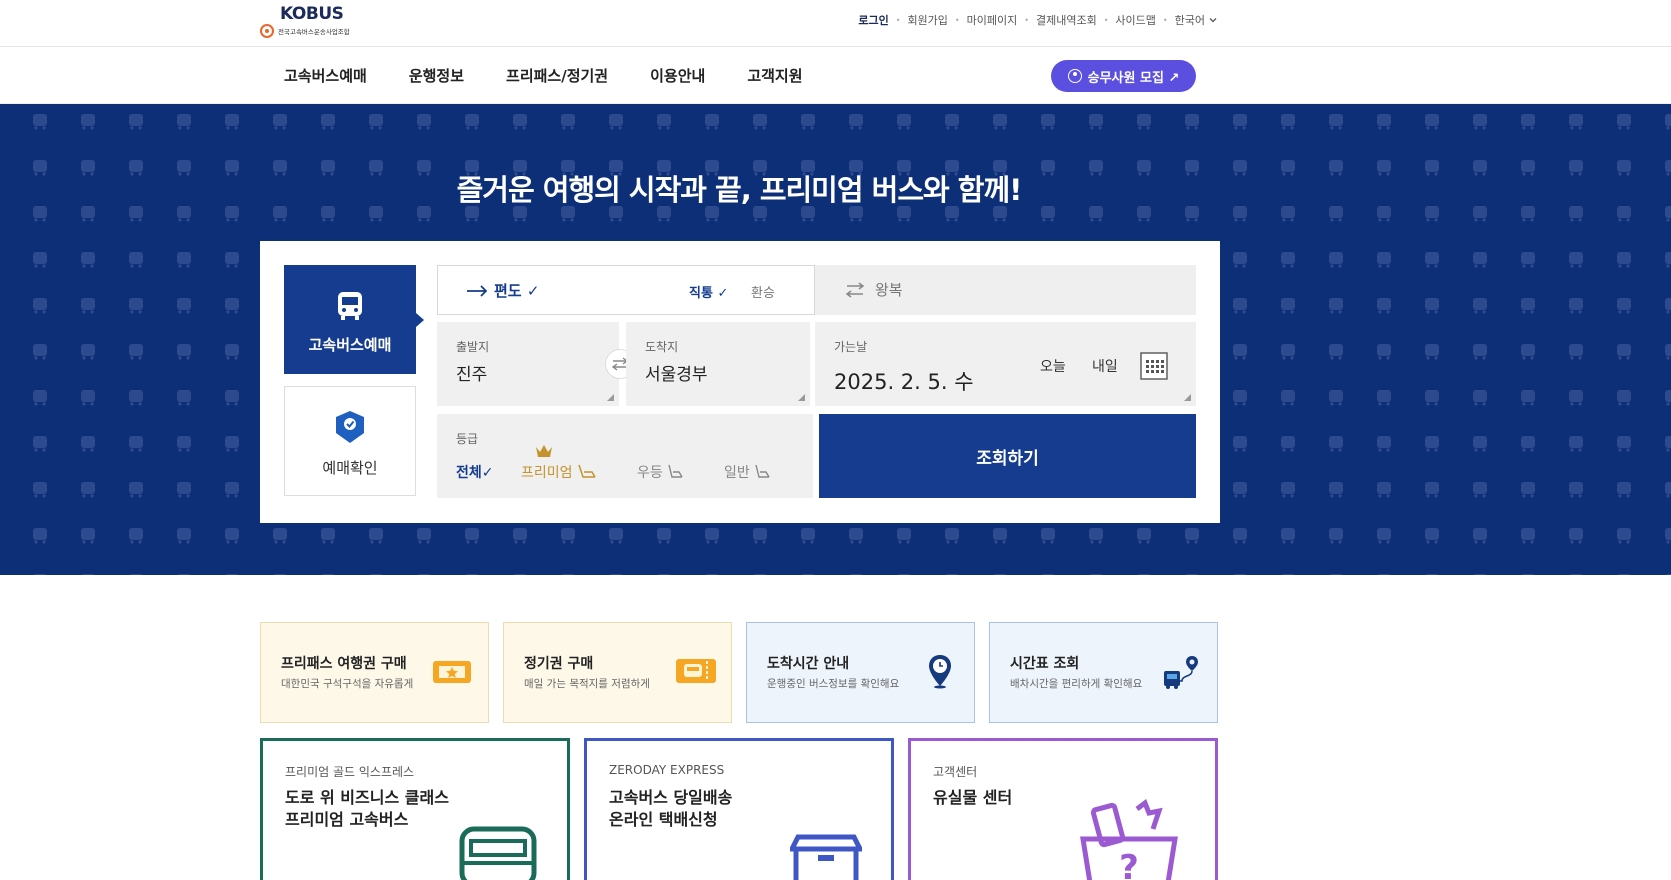  I want to click on search-button: 조회하기, so click(1007, 456).